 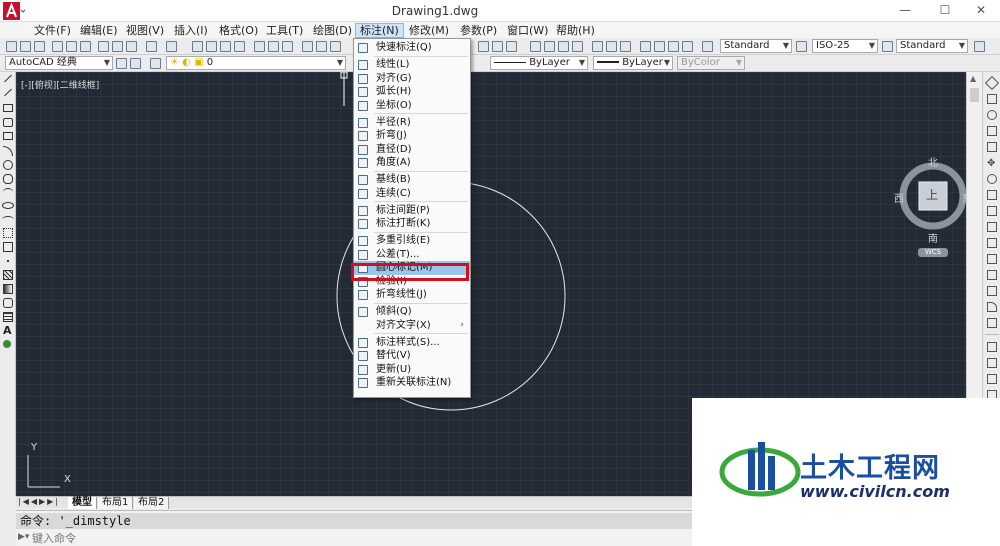 What do you see at coordinates (8, 78) in the screenshot?
I see `line-icon` at bounding box center [8, 78].